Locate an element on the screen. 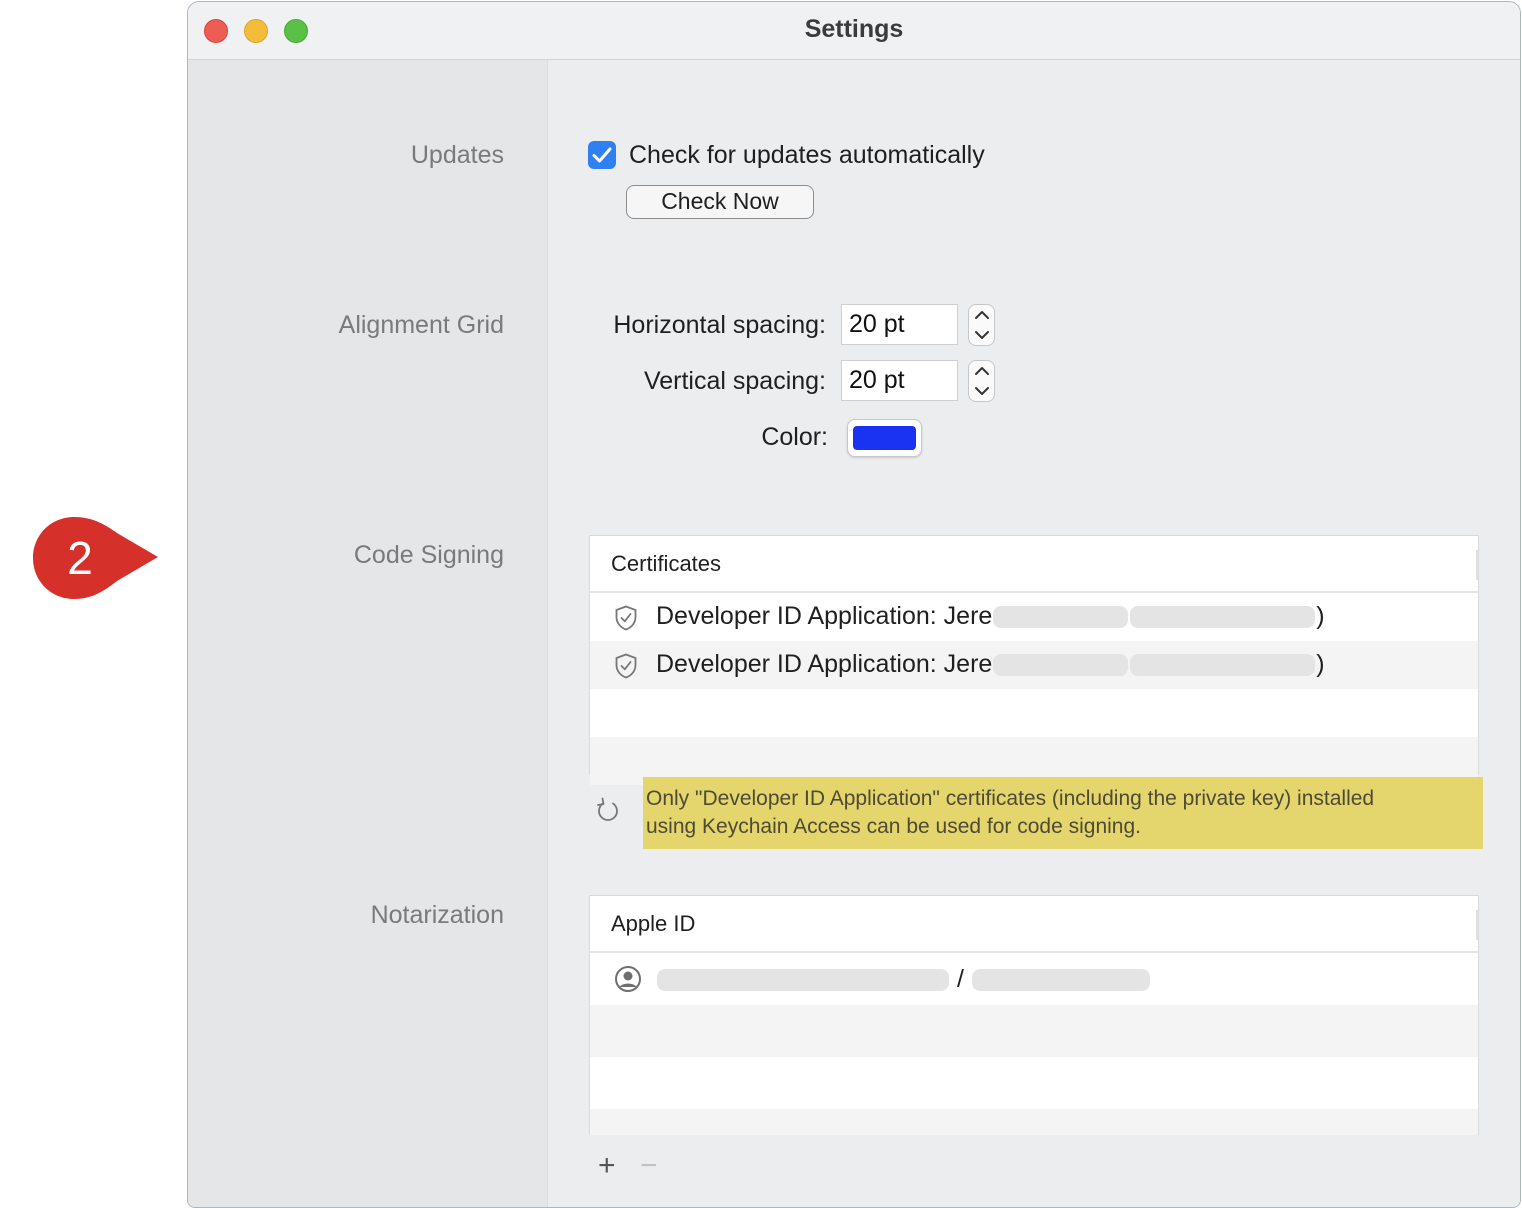 The image size is (1522, 1208). apple-id-table: Apple ID / is located at coordinates (1034, 1015).